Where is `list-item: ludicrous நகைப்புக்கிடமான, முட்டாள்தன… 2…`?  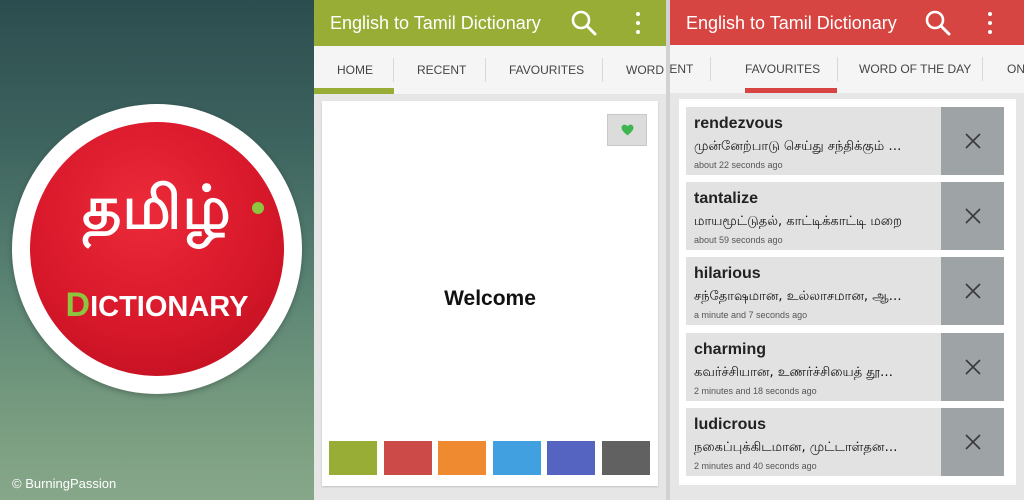 list-item: ludicrous நகைப்புக்கிடமான, முட்டாள்தன… 2… is located at coordinates (845, 442).